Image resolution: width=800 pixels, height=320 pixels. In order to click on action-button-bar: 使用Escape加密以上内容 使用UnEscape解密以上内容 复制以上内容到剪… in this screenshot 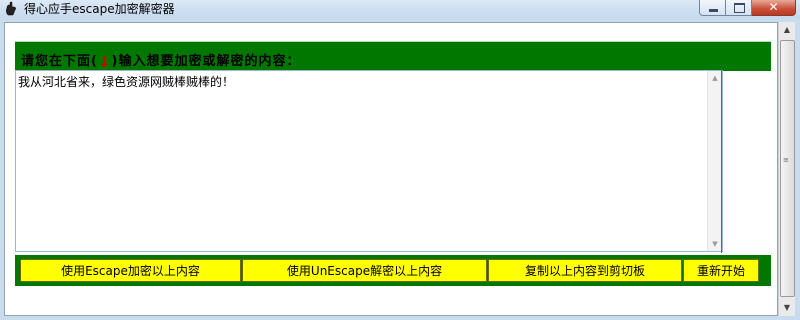, I will do `click(393, 270)`.